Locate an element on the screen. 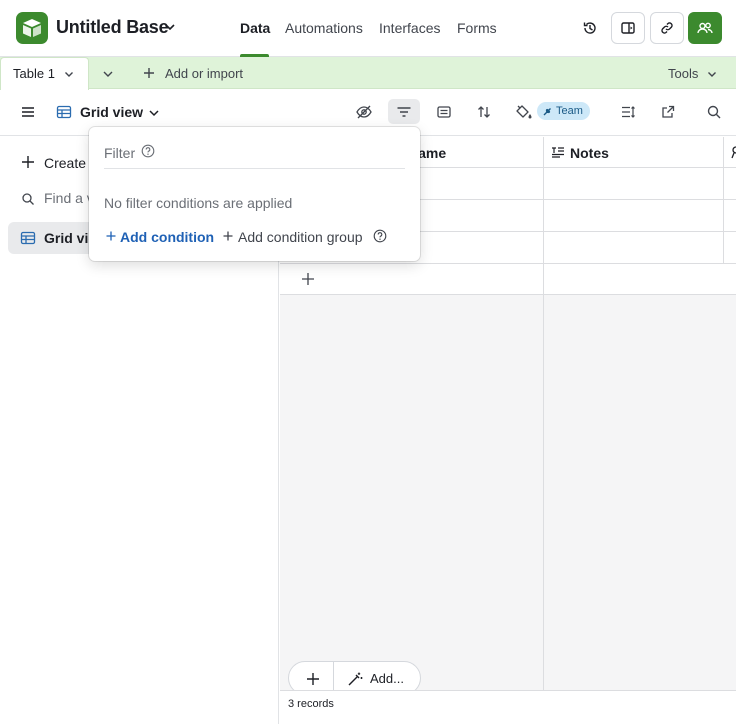 This screenshot has width=736, height=724. notes-column-header: Notes is located at coordinates (589, 153).